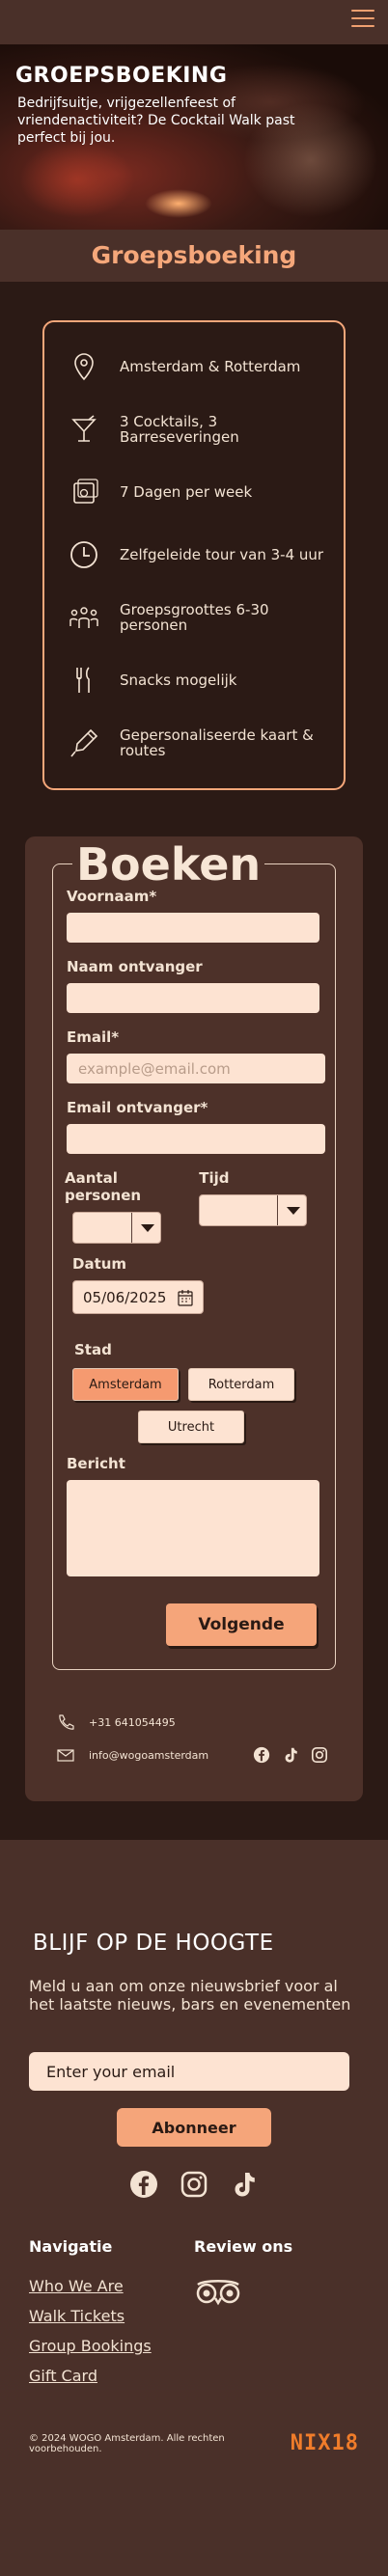 The height and width of the screenshot is (2576, 388). Describe the element at coordinates (193, 1207) in the screenshot. I see `people-time-row: Aantal personen Tijd` at that location.